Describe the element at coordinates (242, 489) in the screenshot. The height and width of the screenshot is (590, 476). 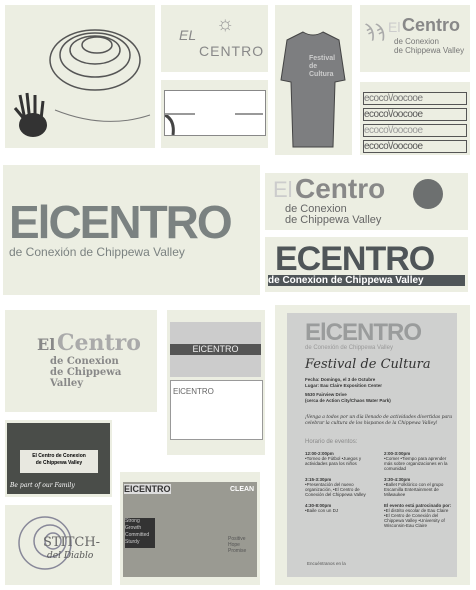
I see `collage-clean: CLEAN` at that location.